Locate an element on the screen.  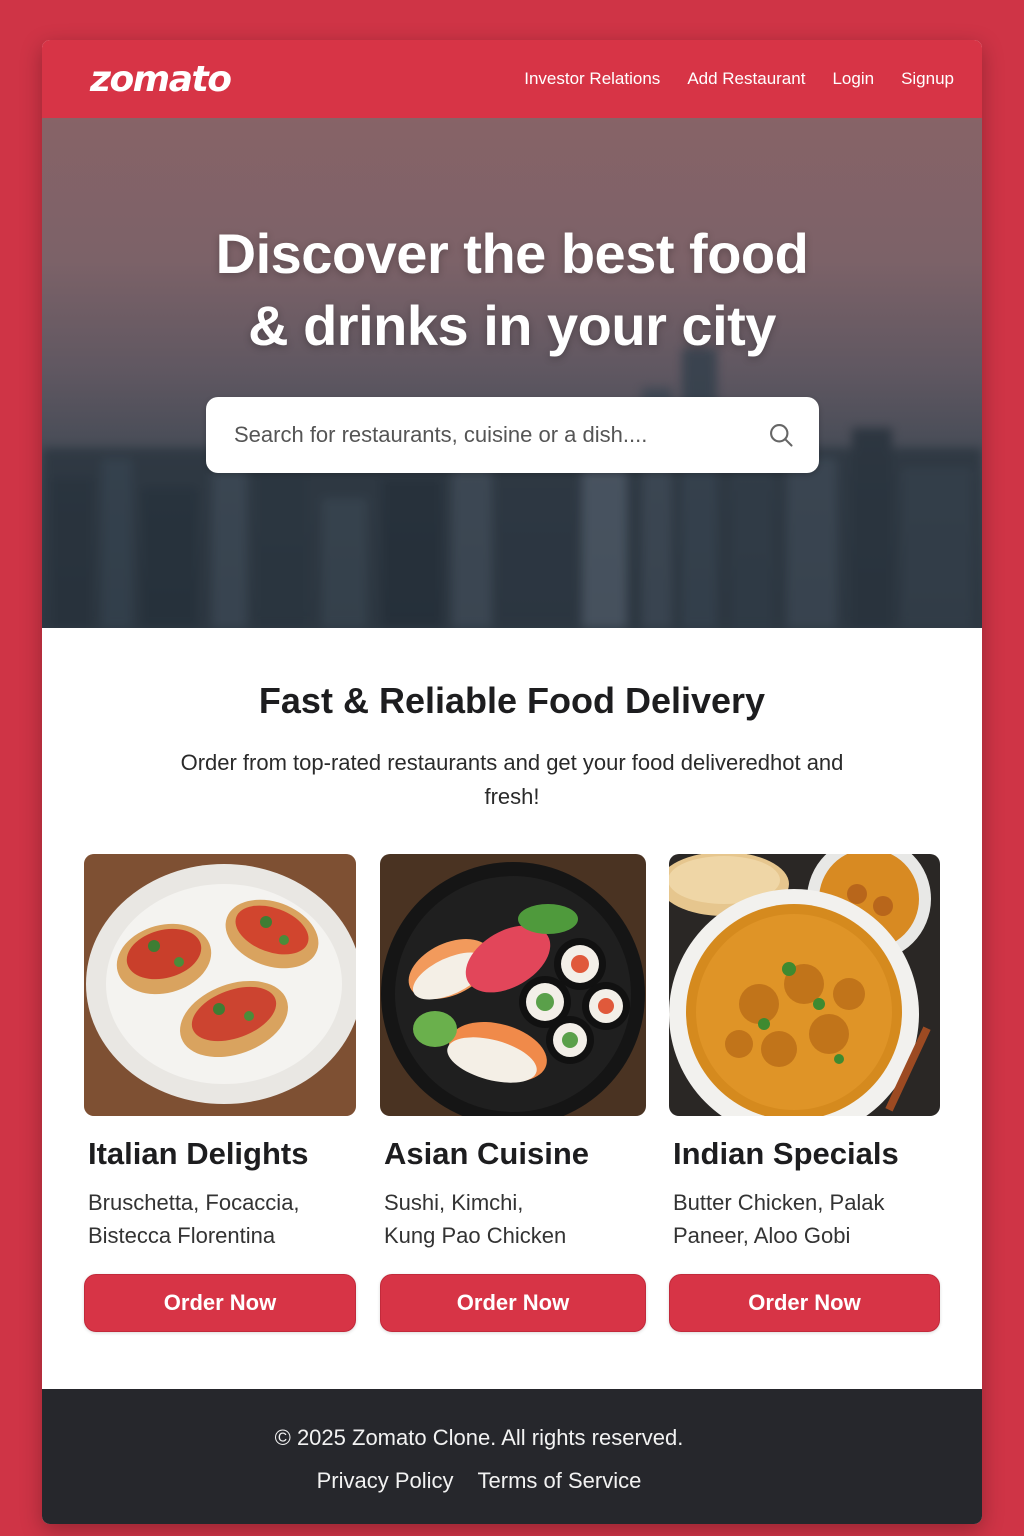
search-bar is located at coordinates (512, 435).